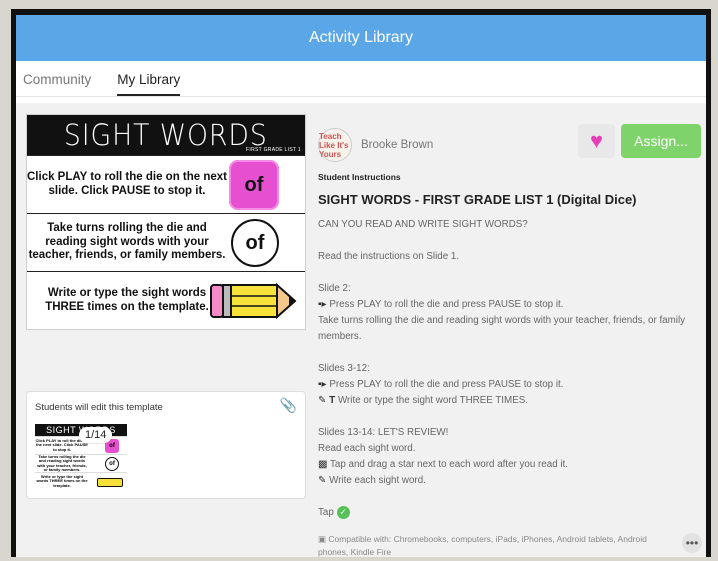 Image resolution: width=718 pixels, height=561 pixels. What do you see at coordinates (254, 185) in the screenshot?
I see `pink-die-icon: of` at bounding box center [254, 185].